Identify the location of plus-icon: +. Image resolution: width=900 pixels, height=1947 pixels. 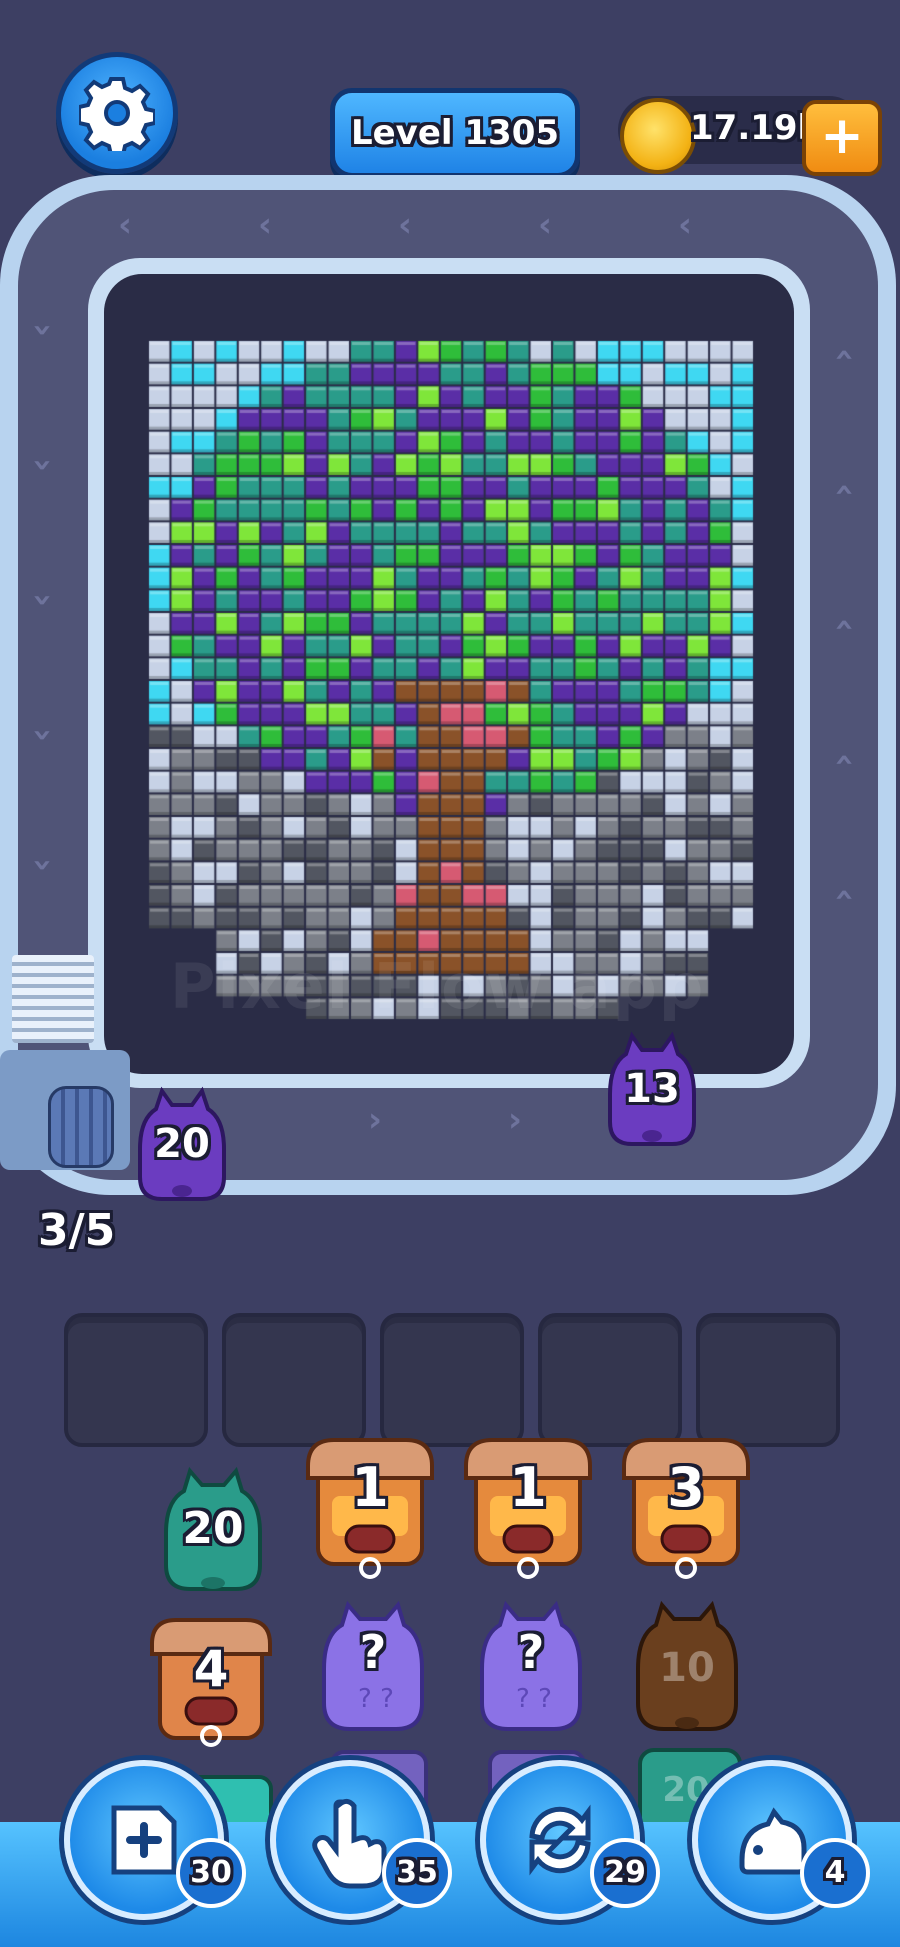
(842, 136).